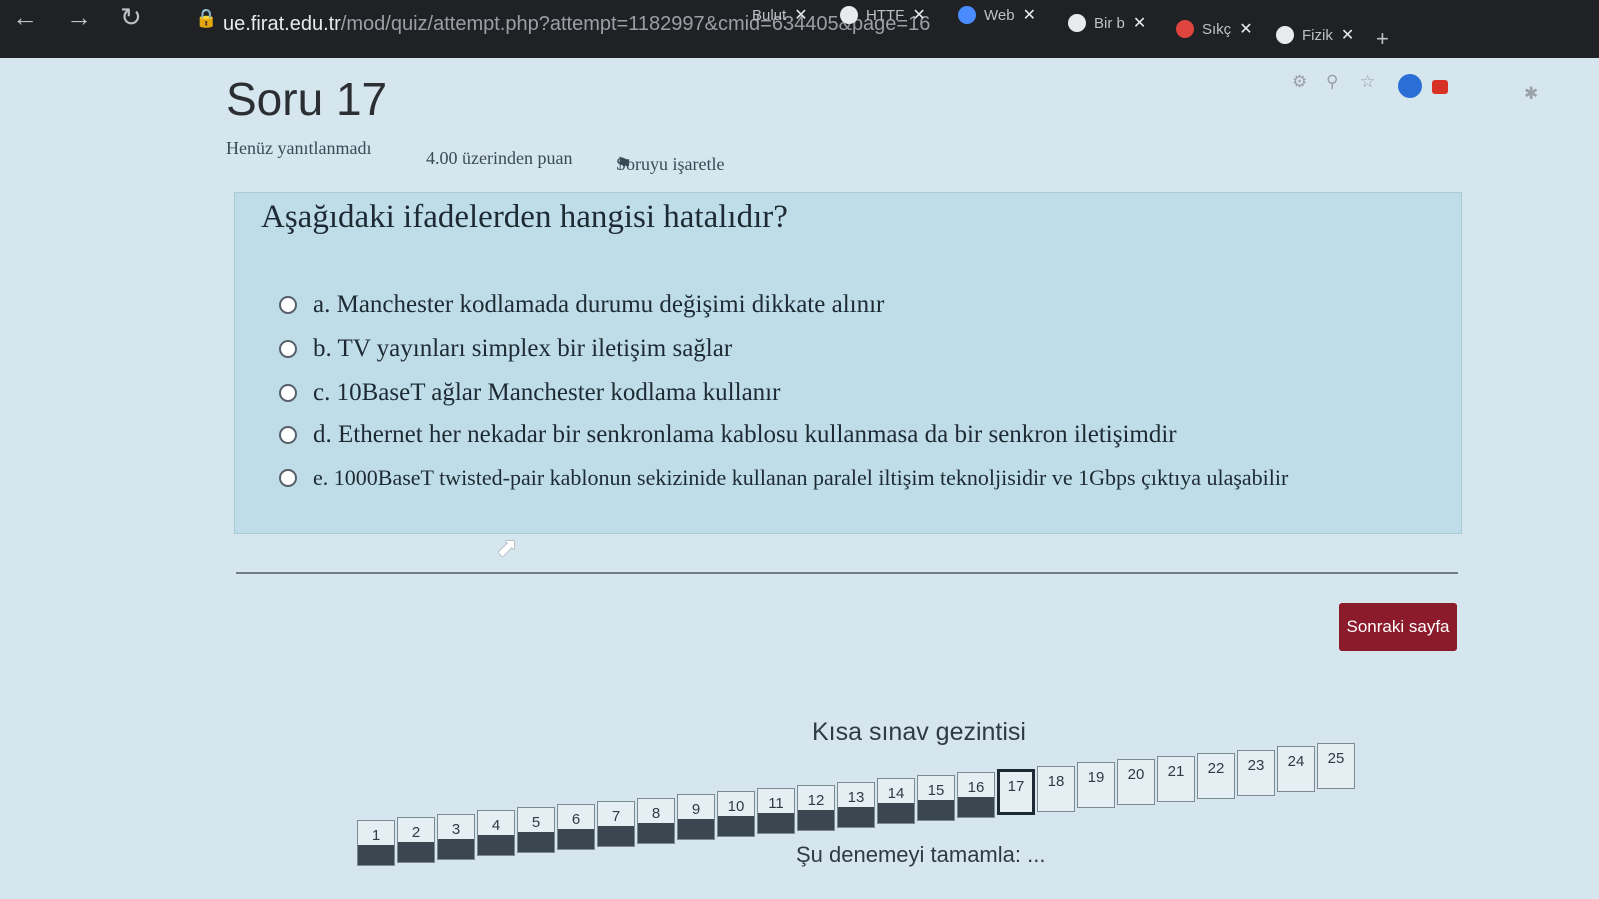  Describe the element at coordinates (1096, 785) in the screenshot. I see `quiz-nav-button-19: 19` at that location.